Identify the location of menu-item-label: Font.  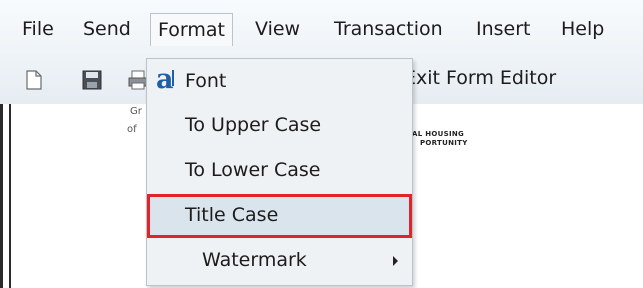
(206, 81).